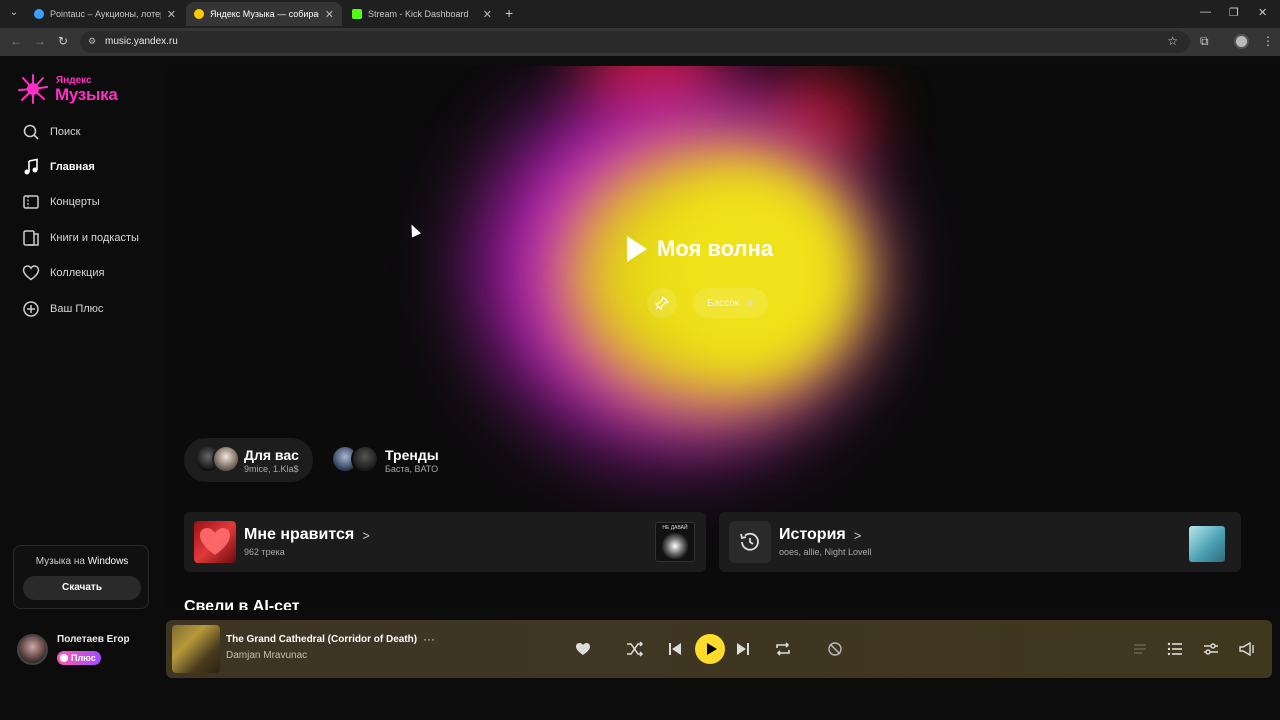 This screenshot has width=1280, height=720. What do you see at coordinates (412, 468) in the screenshot?
I see `mix-subtitle: Баста, BATO` at bounding box center [412, 468].